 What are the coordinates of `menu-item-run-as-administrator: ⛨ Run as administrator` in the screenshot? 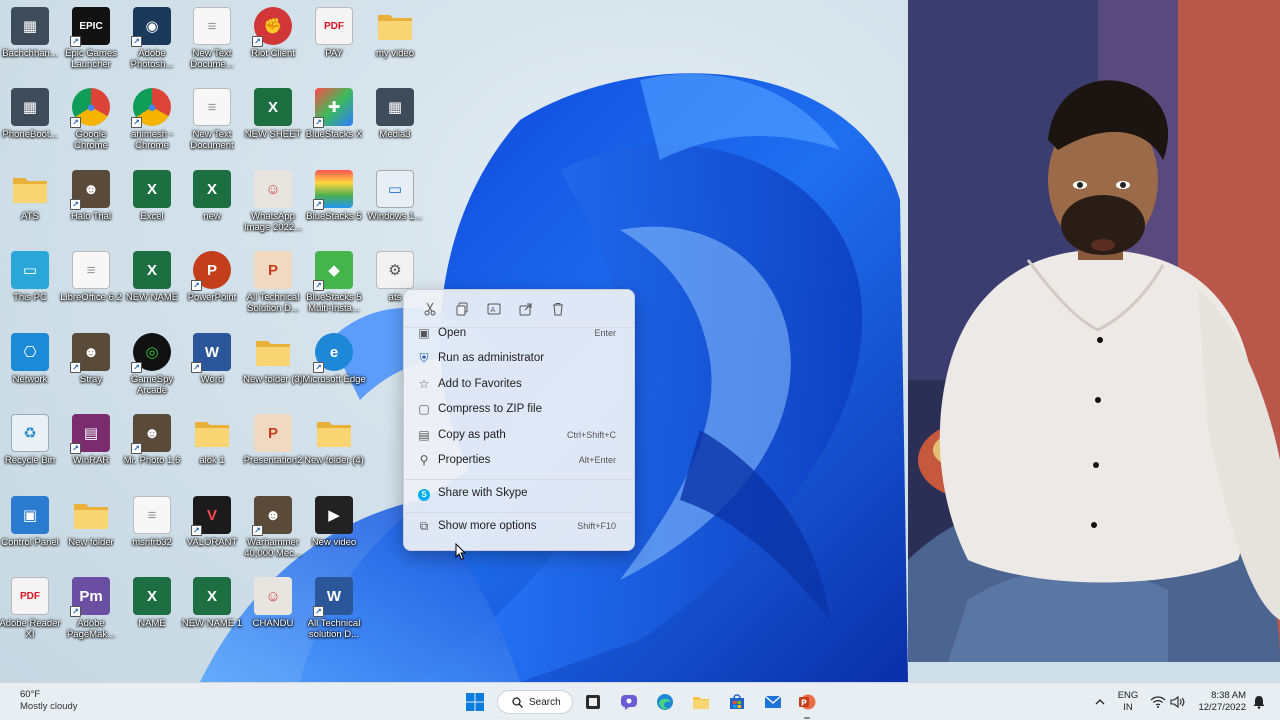 It's located at (520, 358).